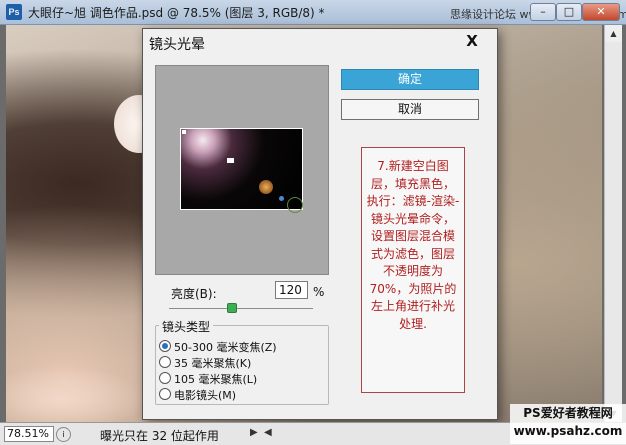  I want to click on document-title: 大眼仔~旭 调色作品.psd @ 78.5% (图层 3, RGB/8) *, so click(176, 13).